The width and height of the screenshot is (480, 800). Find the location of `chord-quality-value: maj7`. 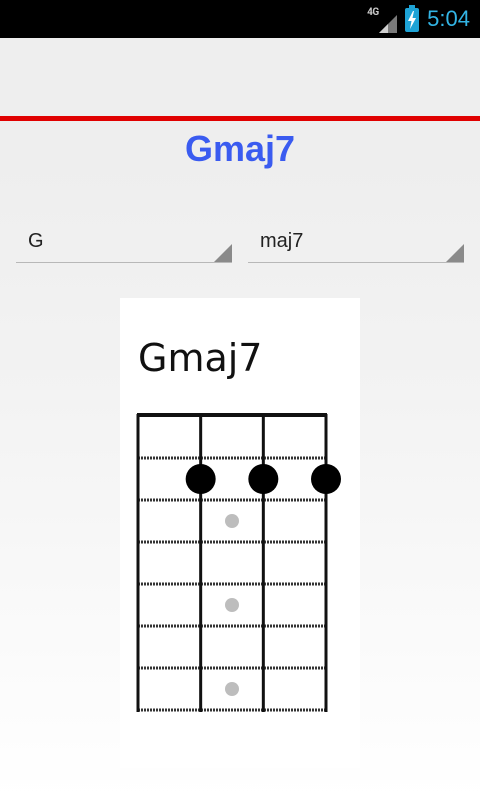

chord-quality-value: maj7 is located at coordinates (282, 241).